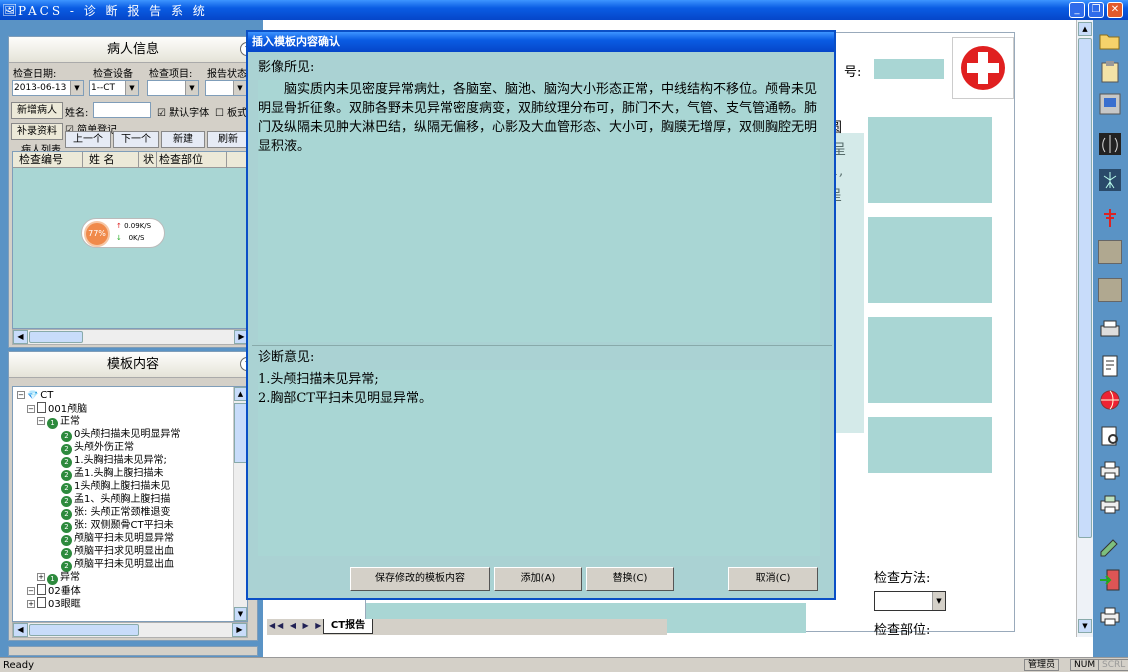 The height and width of the screenshot is (672, 1128). I want to click on close-button: ✕, so click(1115, 10).